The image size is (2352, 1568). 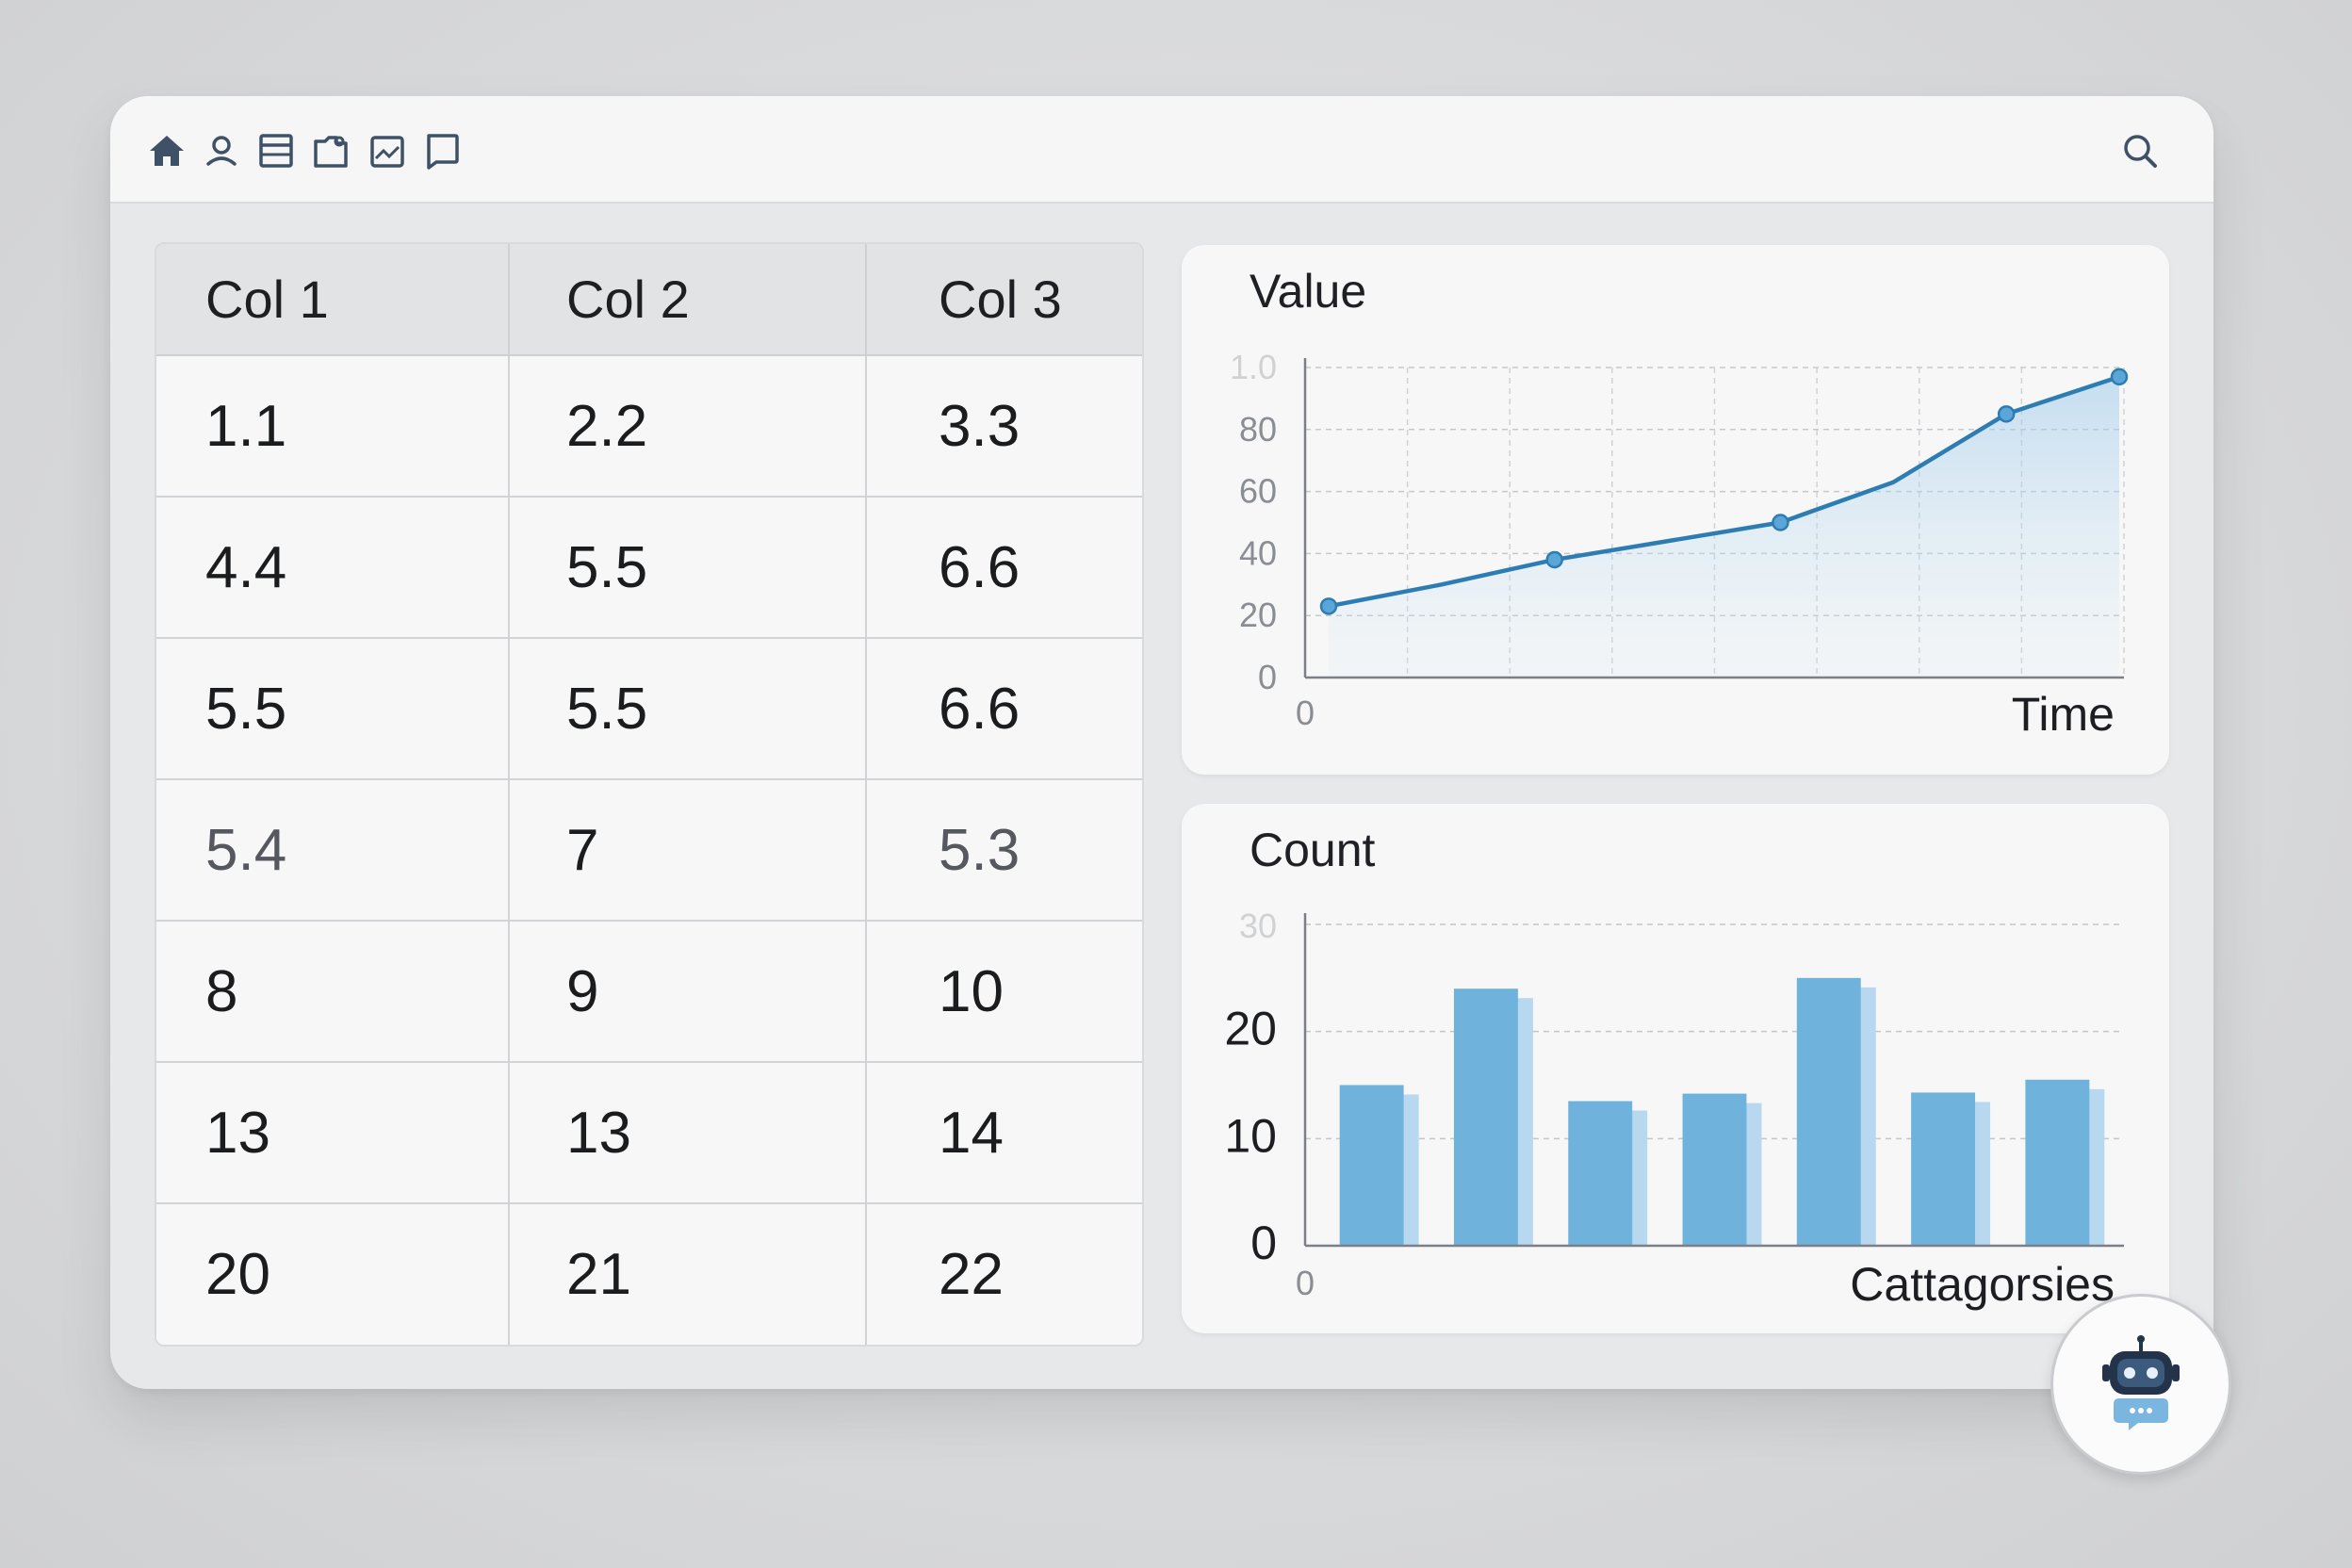 I want to click on table-cell: 22, so click(x=1004, y=1274).